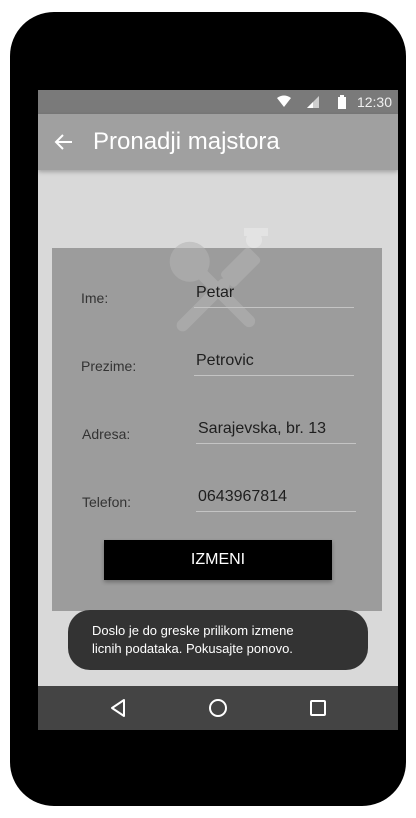 The image size is (416, 818). I want to click on toast-line-2: licnih podataka. Pokusajte ponovo., so click(192, 648).